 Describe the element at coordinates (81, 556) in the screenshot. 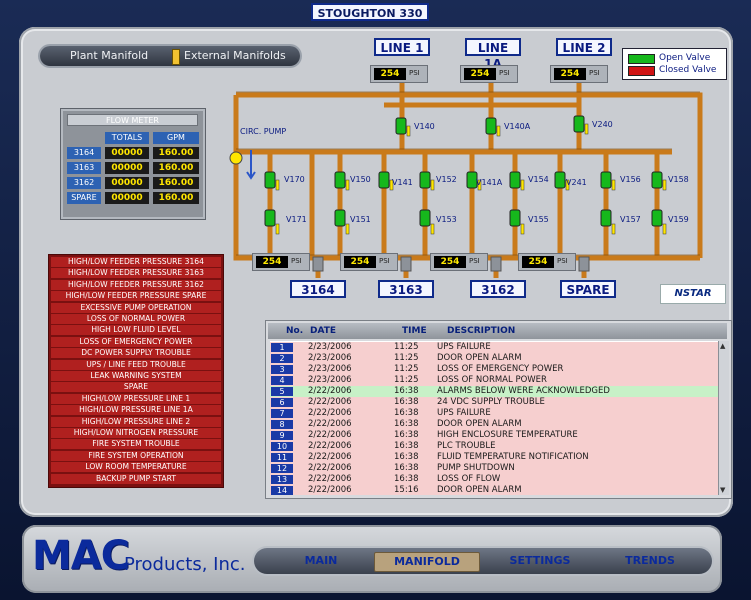

I see `mac-logo: MAC` at that location.